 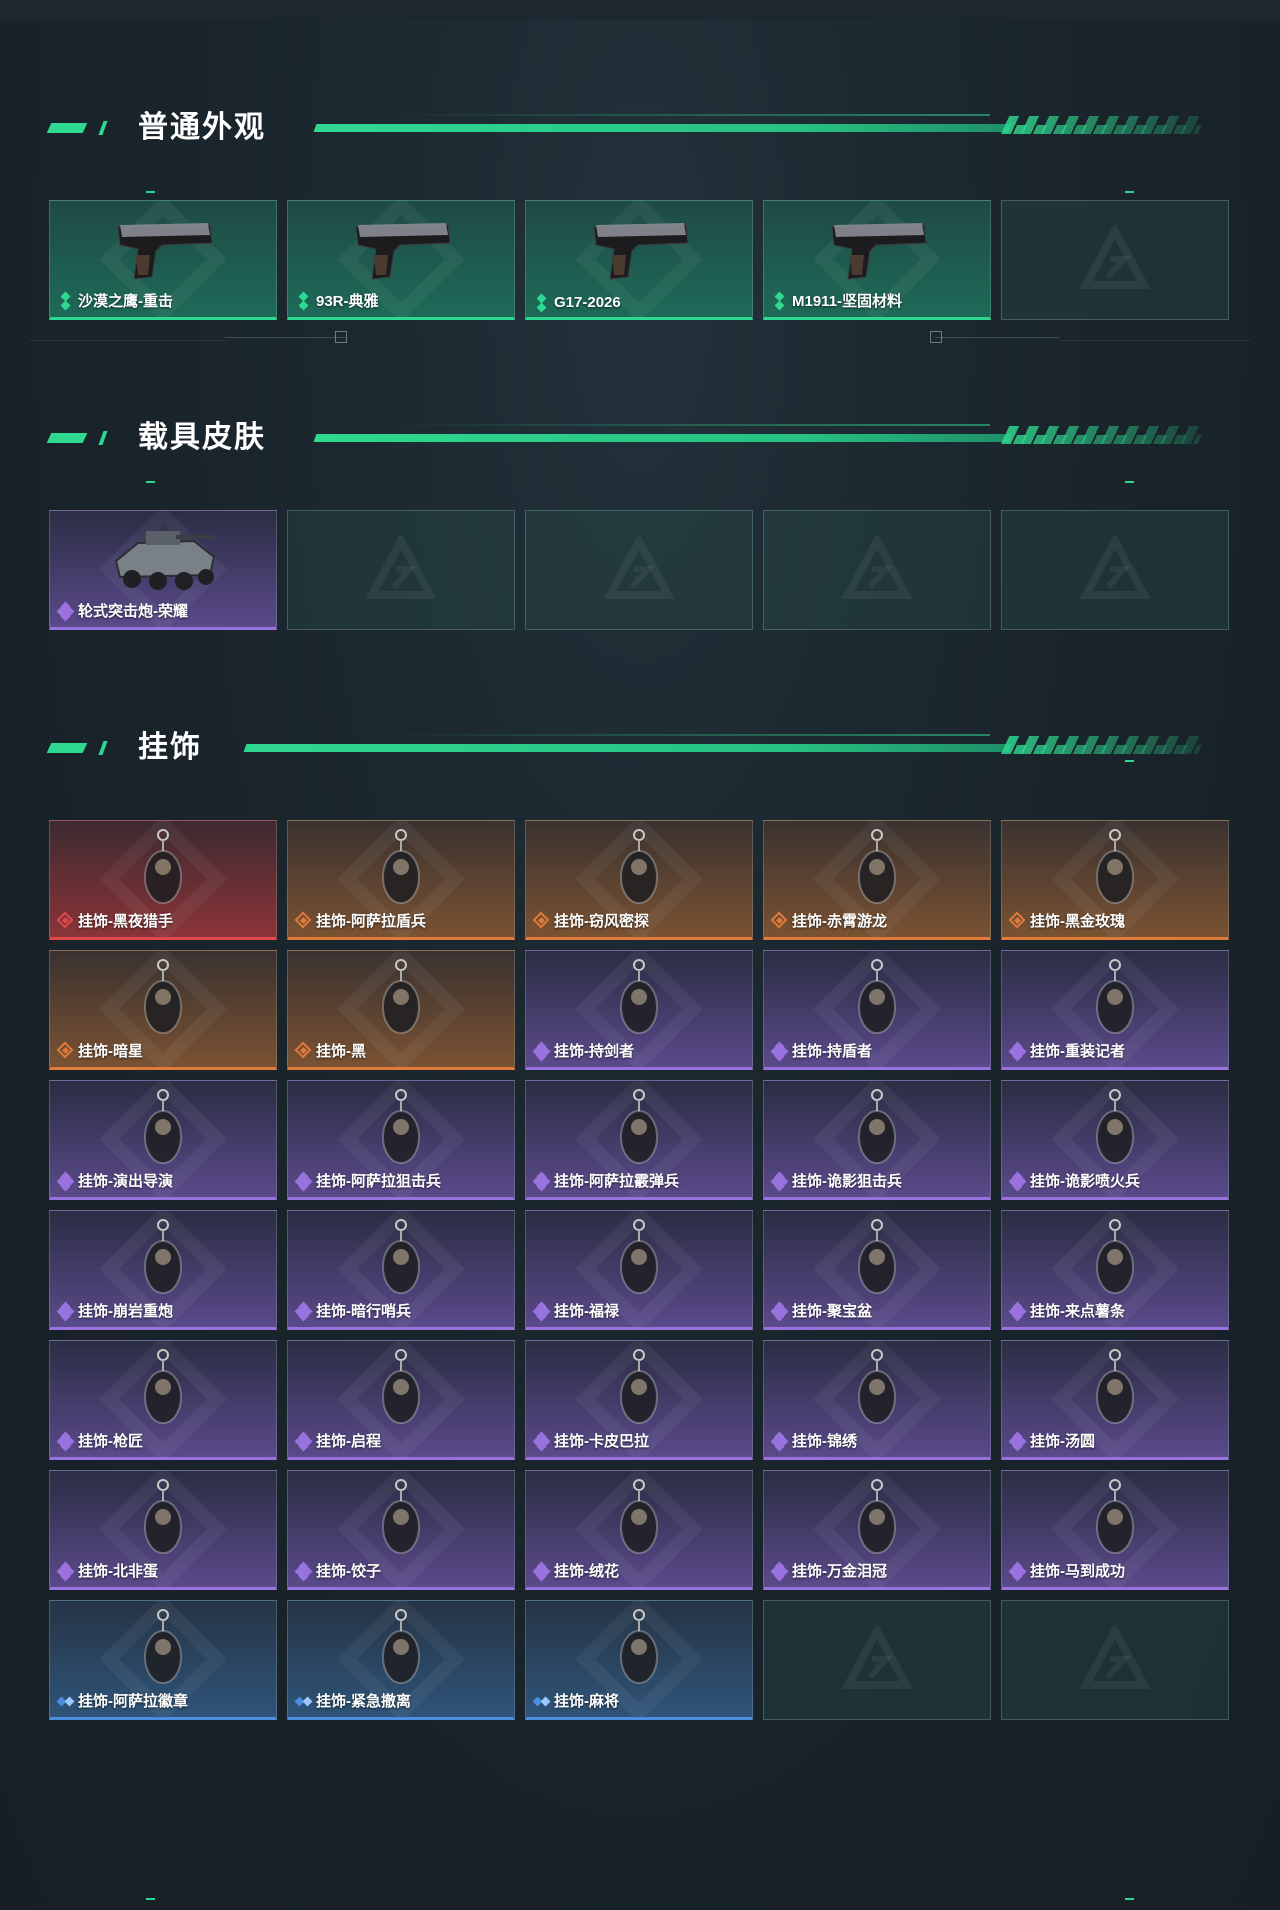 What do you see at coordinates (360, 920) in the screenshot?
I see `item-label-row: 挂饰-阿萨拉盾兵` at bounding box center [360, 920].